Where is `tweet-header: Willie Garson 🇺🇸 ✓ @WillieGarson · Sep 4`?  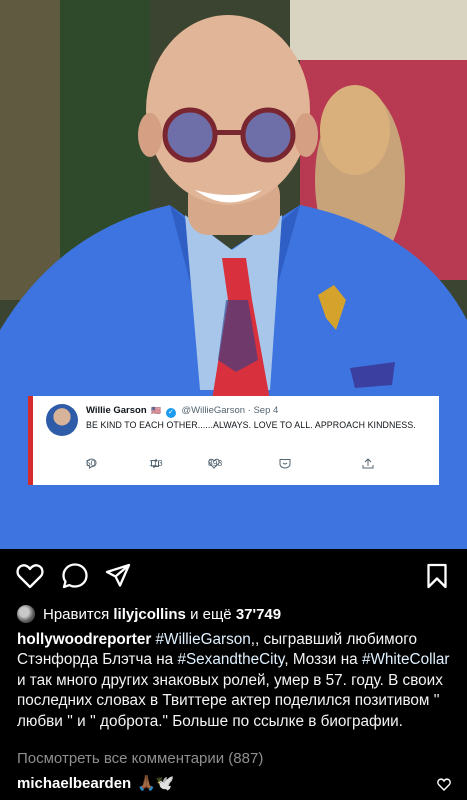
tweet-header: Willie Garson 🇺🇸 ✓ @WillieGarson · Sep 4 is located at coordinates (182, 411).